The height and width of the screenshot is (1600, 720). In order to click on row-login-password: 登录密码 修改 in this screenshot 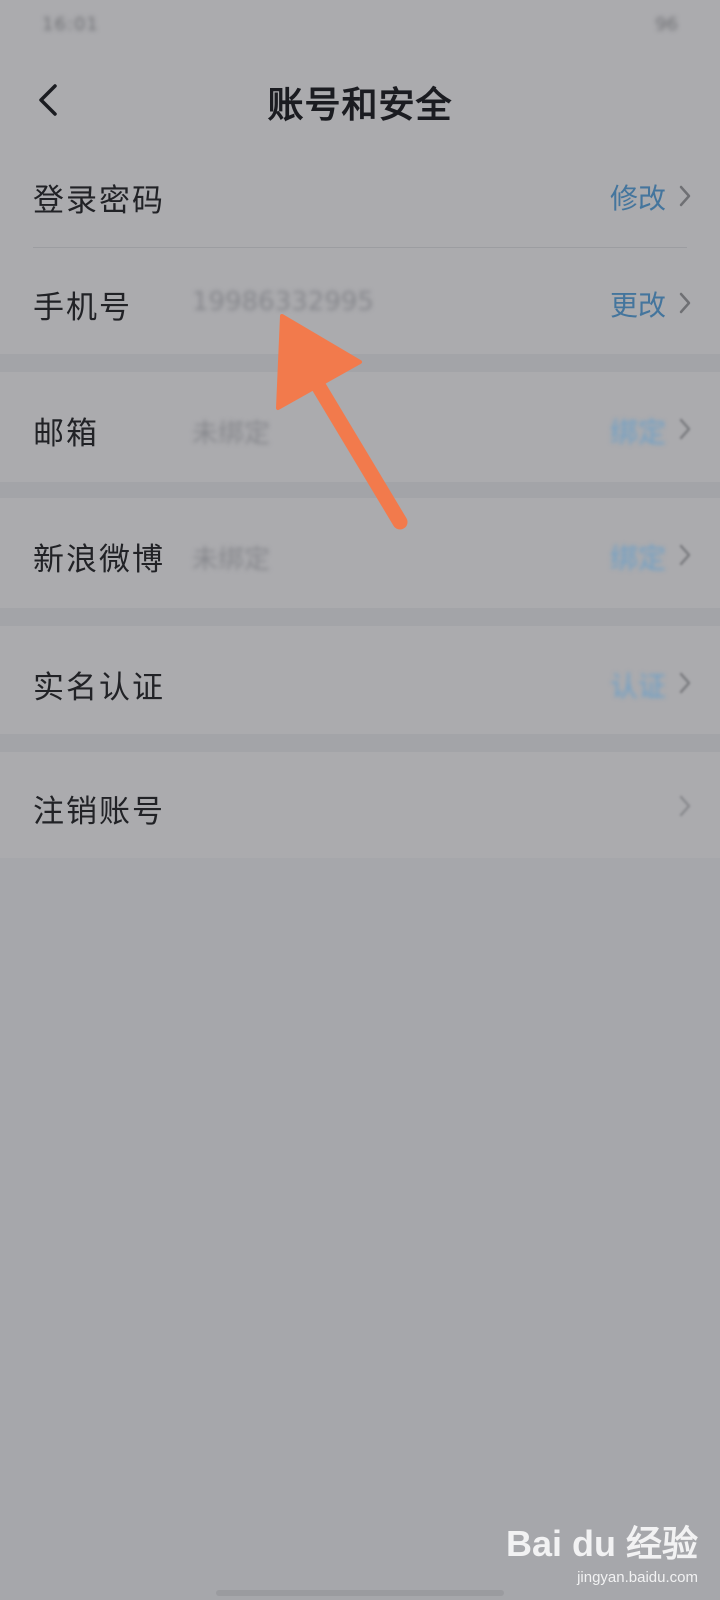, I will do `click(360, 198)`.